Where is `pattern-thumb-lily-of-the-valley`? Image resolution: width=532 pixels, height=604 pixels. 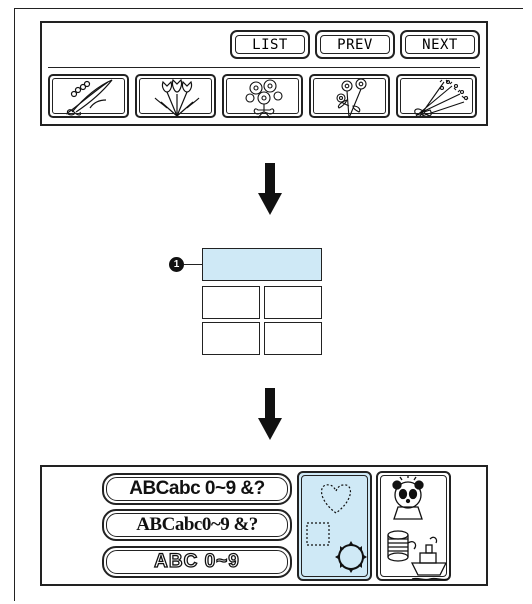
pattern-thumb-lily-of-the-valley is located at coordinates (88, 96).